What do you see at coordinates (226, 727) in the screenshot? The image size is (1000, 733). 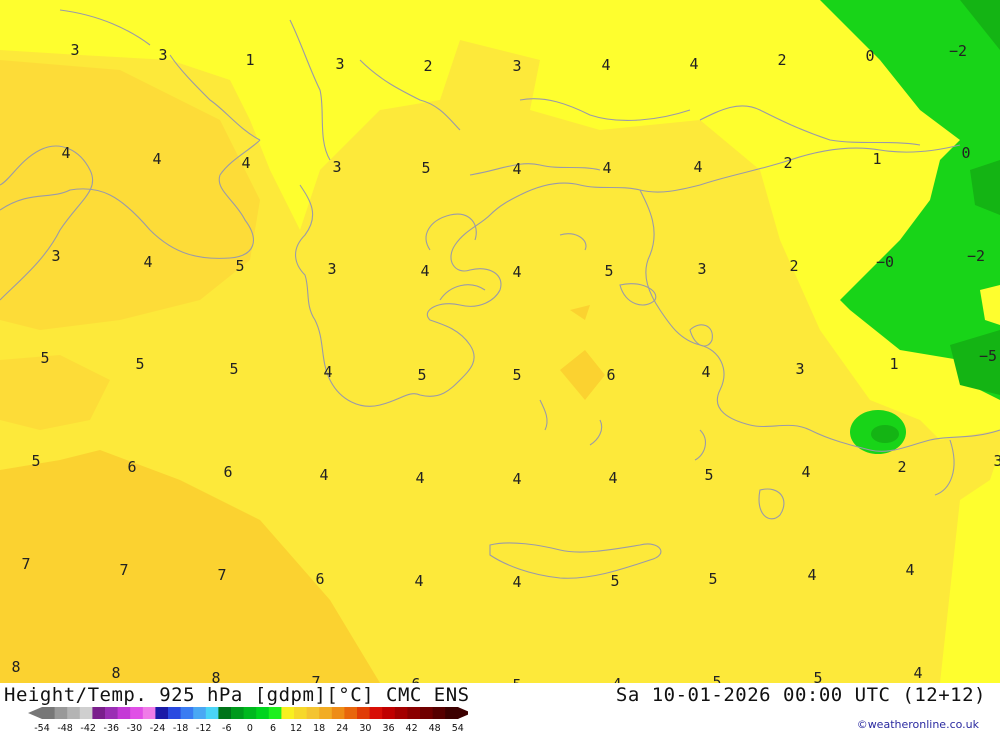 I see `scale-tick-label: -6` at bounding box center [226, 727].